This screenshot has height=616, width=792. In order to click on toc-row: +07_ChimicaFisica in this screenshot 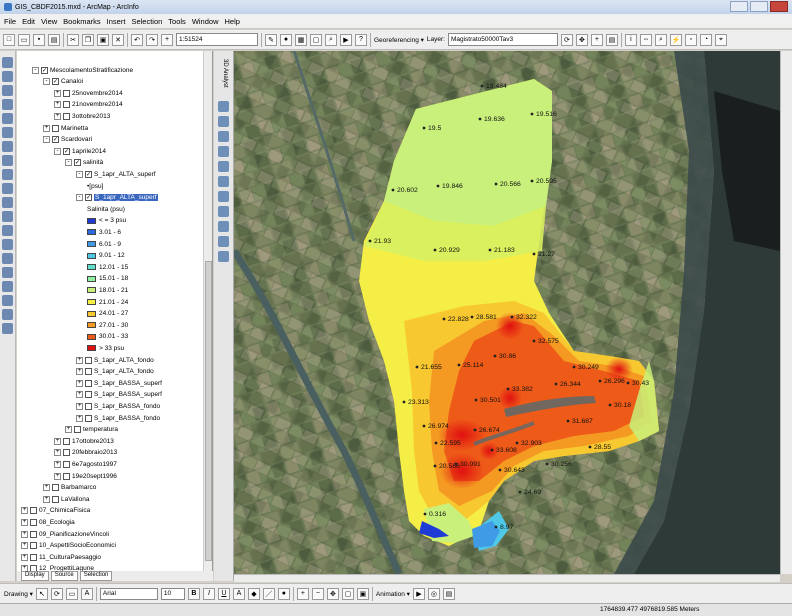, I will do `click(55, 511)`.